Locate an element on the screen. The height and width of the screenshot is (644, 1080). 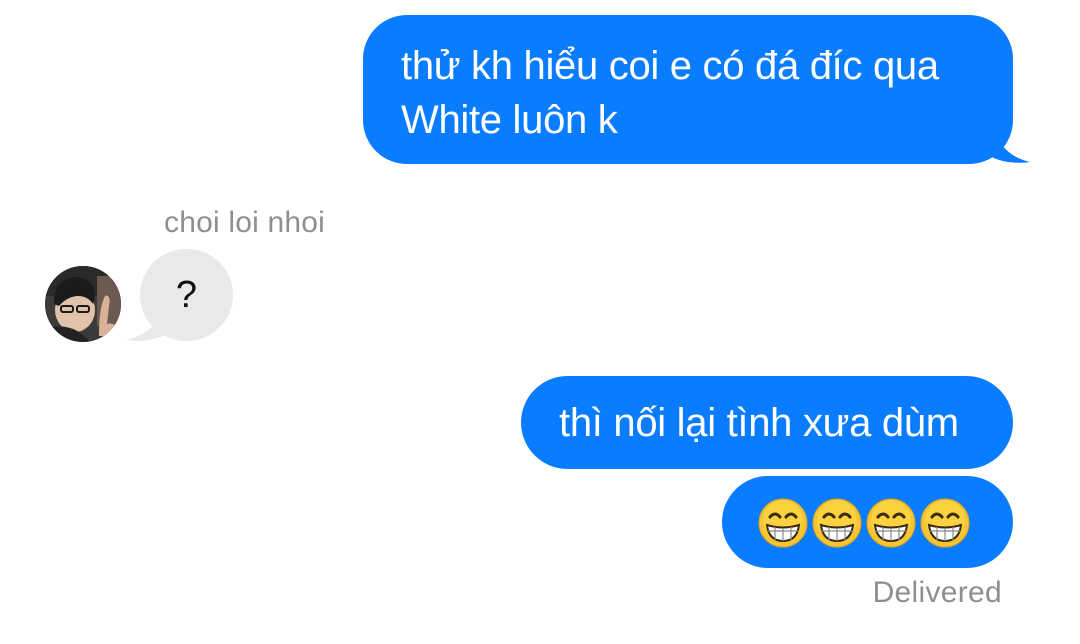
contact-avatar is located at coordinates (83, 304).